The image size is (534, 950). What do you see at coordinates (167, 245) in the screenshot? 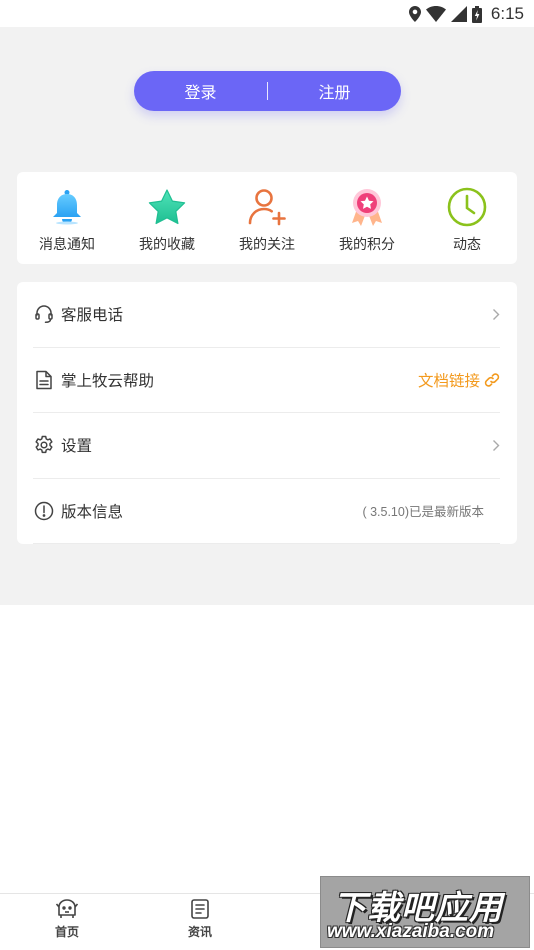
I see `quick-label-favorites: 我的收藏` at bounding box center [167, 245].